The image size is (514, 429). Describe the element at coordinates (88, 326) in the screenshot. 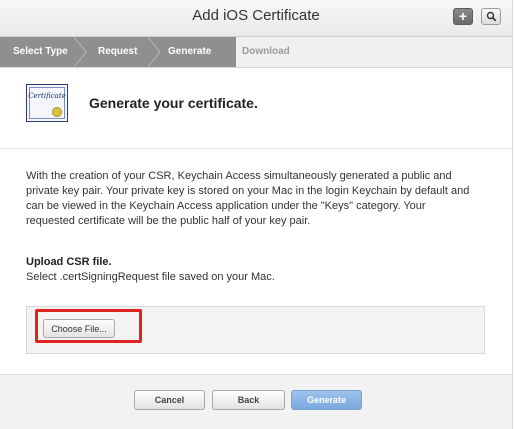

I see `annotation-highlight-box` at that location.